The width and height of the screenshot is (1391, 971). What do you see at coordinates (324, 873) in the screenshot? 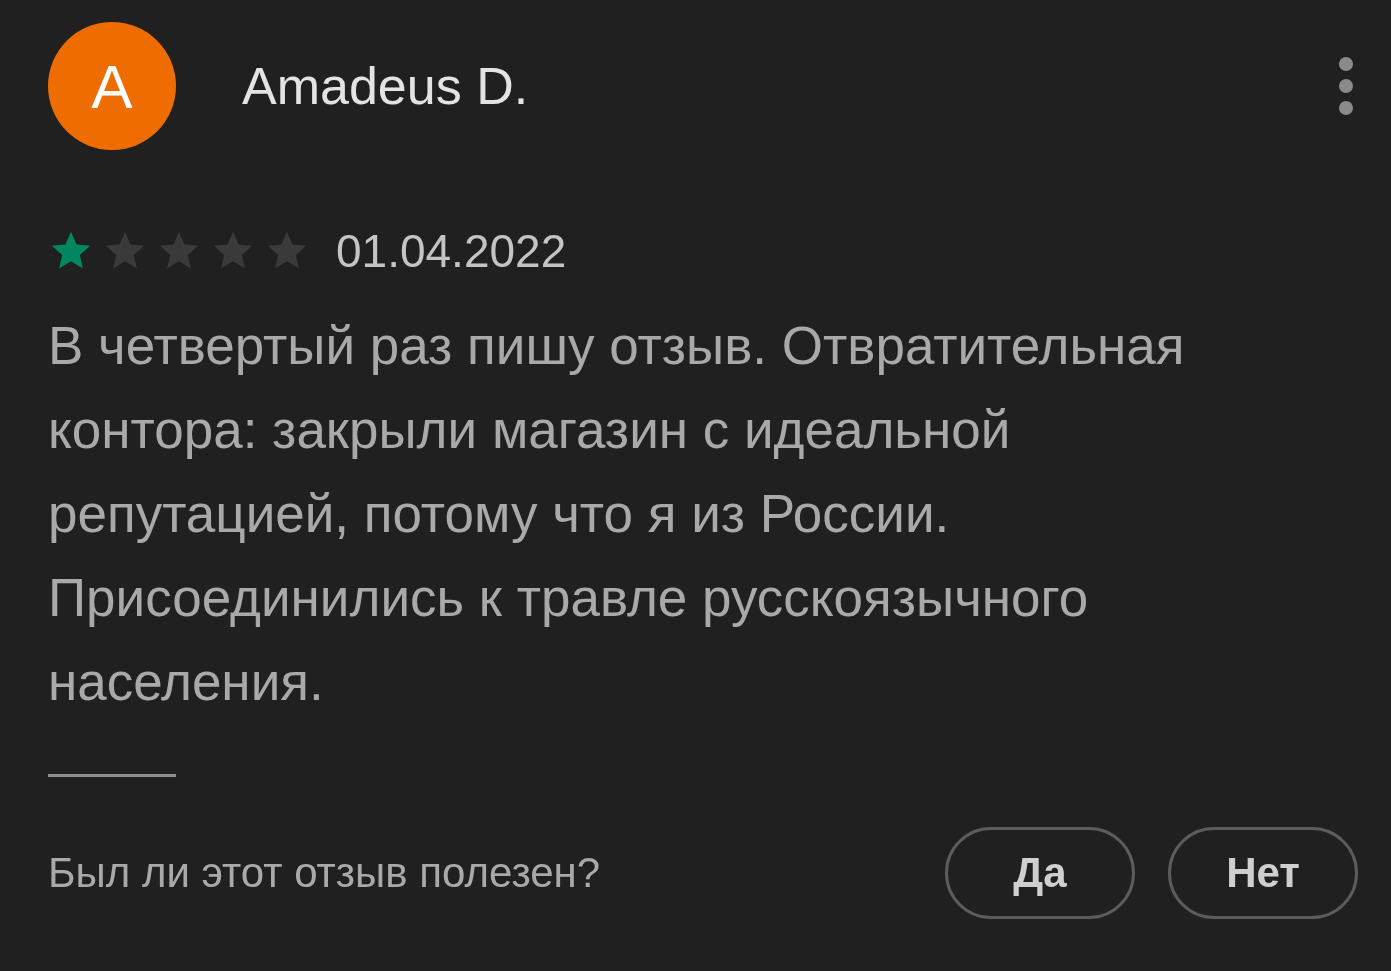
I see `helpful-question: Был ли этот отзыв полезен?` at bounding box center [324, 873].